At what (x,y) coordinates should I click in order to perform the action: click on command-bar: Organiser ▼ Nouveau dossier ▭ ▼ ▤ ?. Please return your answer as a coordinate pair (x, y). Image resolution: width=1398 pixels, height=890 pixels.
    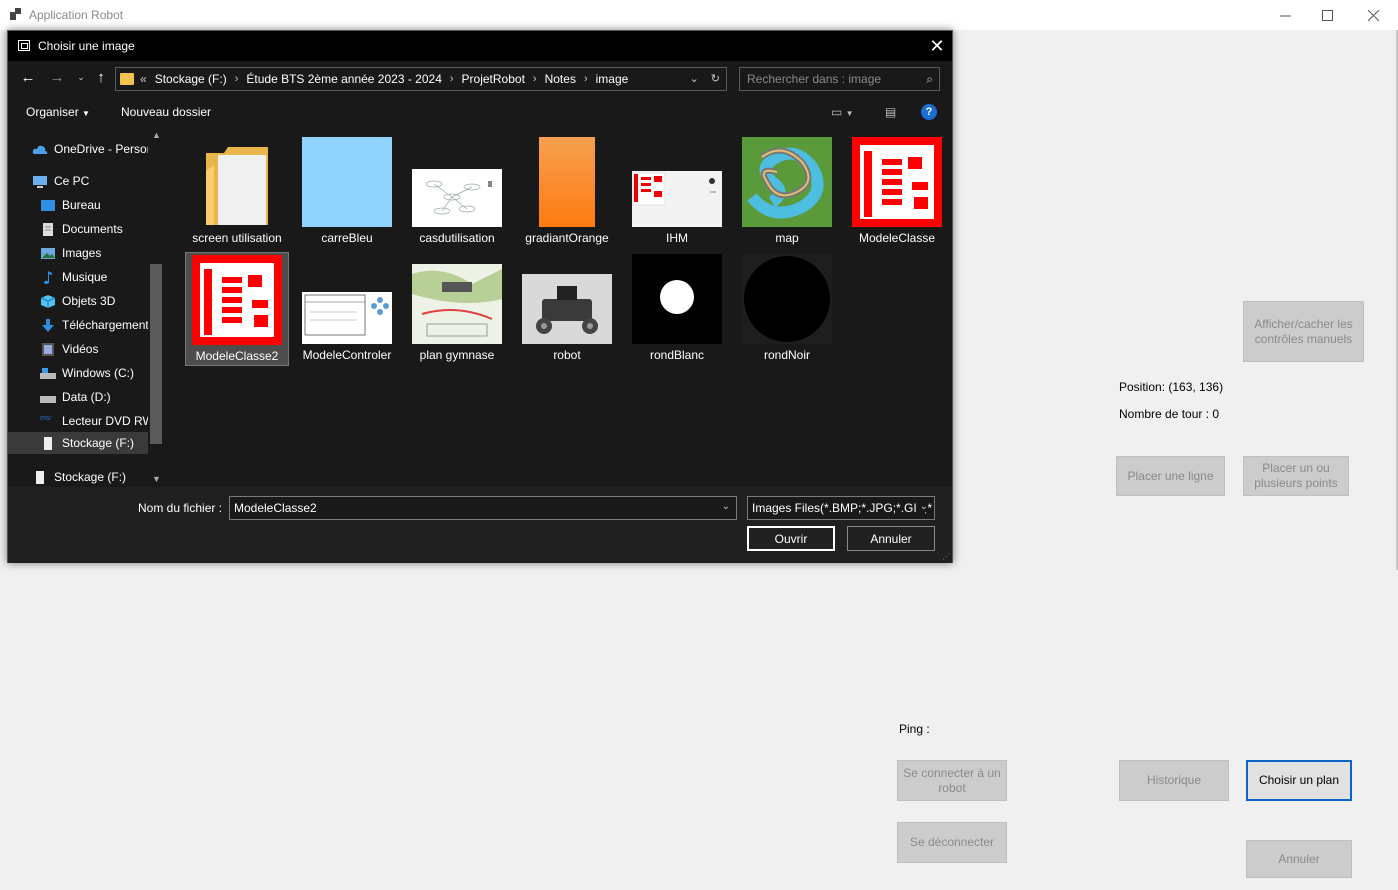
    Looking at the image, I should click on (480, 112).